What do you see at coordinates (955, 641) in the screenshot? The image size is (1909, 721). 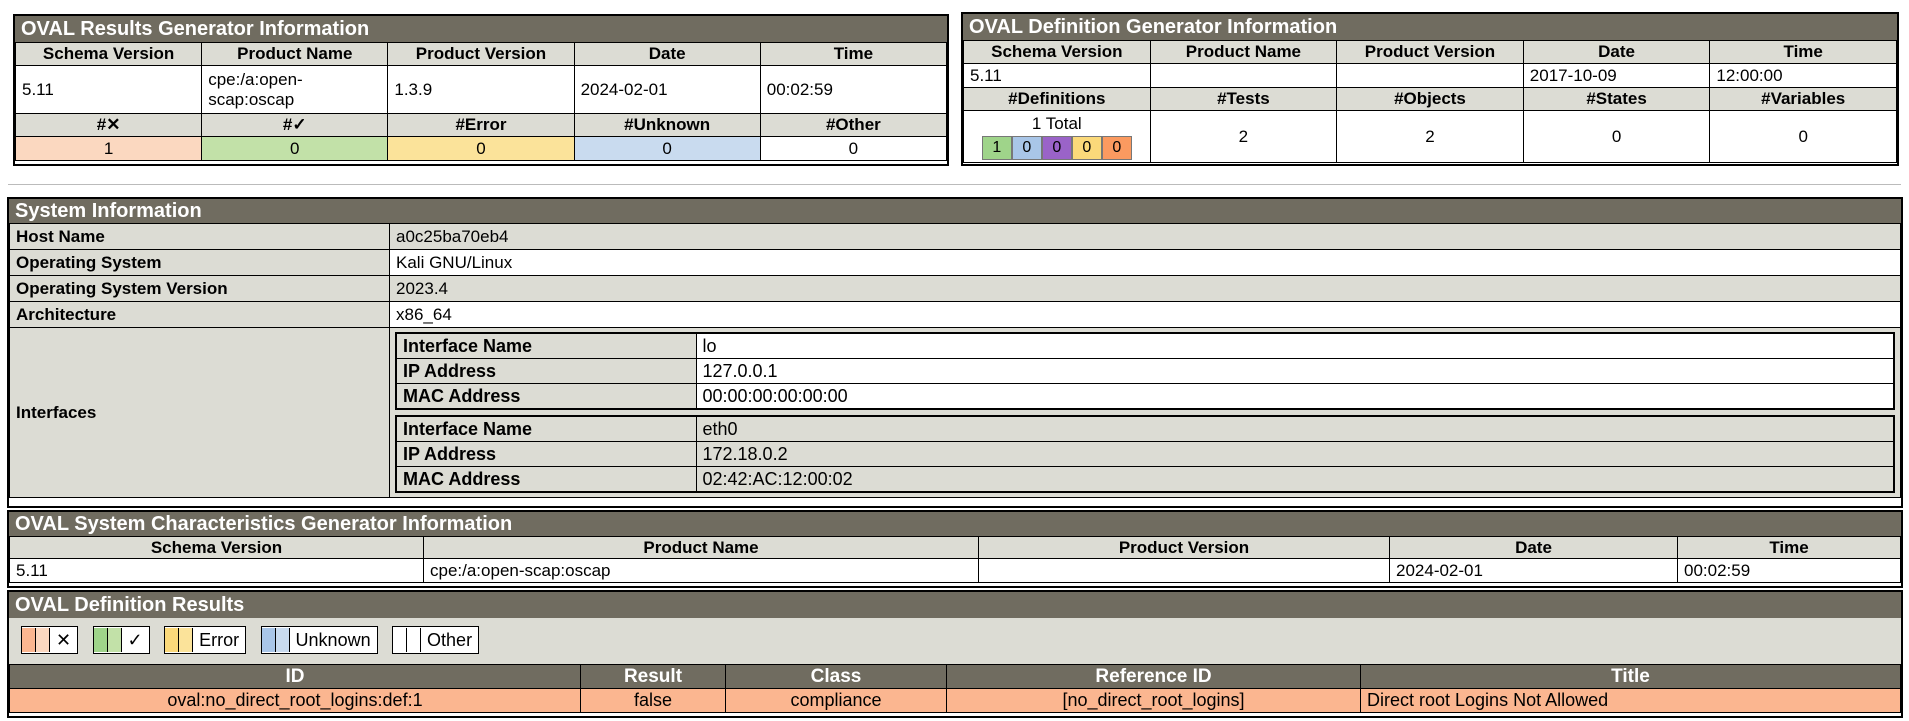 I see `legend: ✕ ✓ Error Unknown Other` at bounding box center [955, 641].